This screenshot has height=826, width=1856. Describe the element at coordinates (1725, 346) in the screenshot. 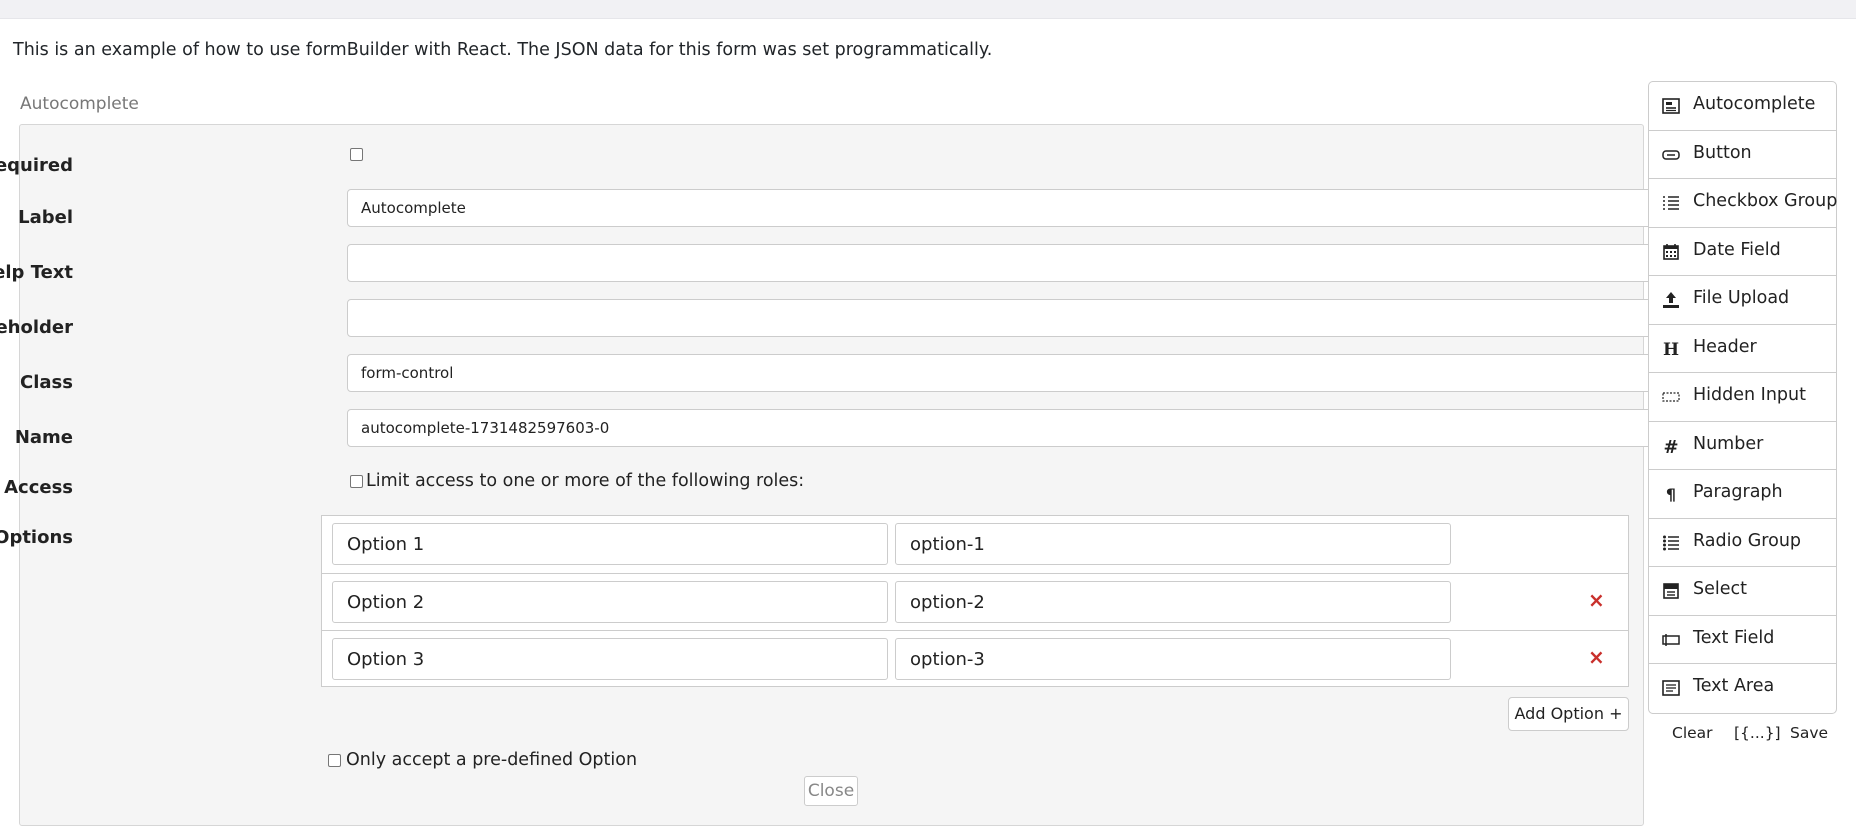

I see `control-label: Header` at that location.